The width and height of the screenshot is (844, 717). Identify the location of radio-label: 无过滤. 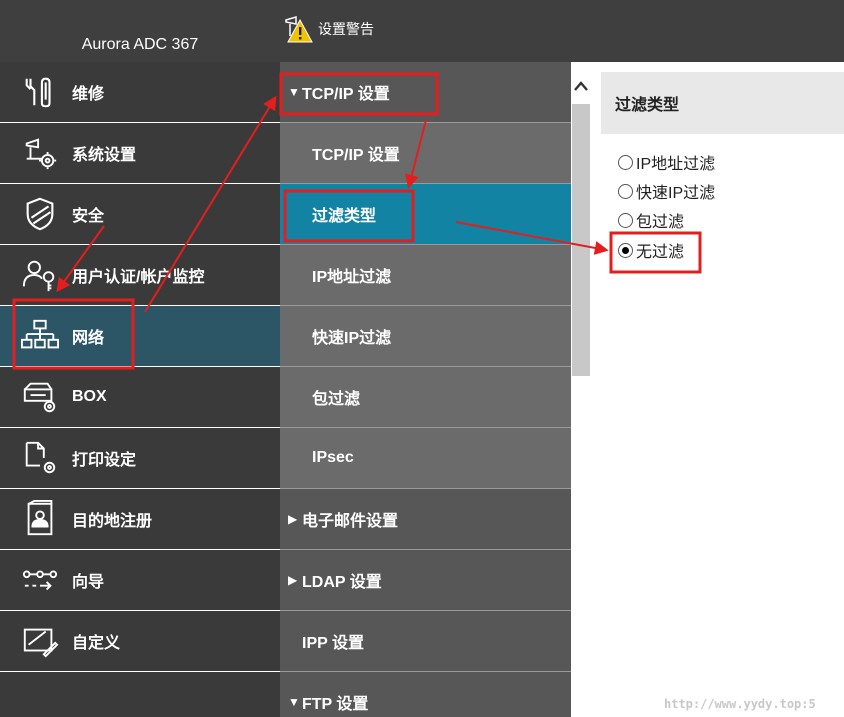
(660, 252).